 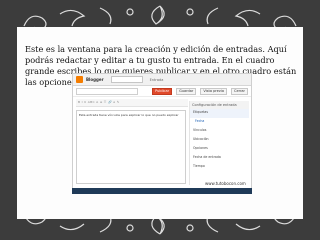 I want to click on publish-button: Publicar, so click(x=162, y=91).